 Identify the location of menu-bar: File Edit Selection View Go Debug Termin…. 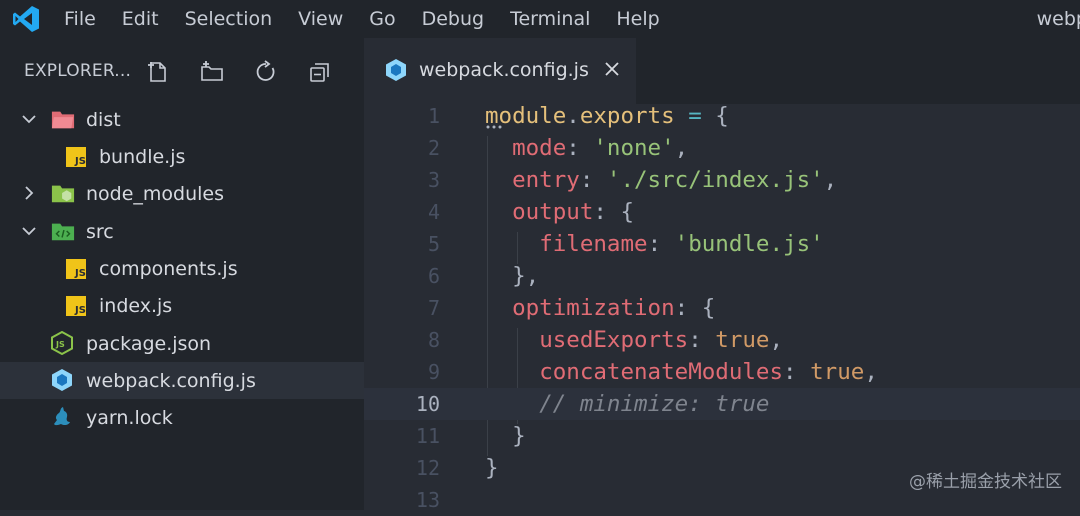
(540, 19).